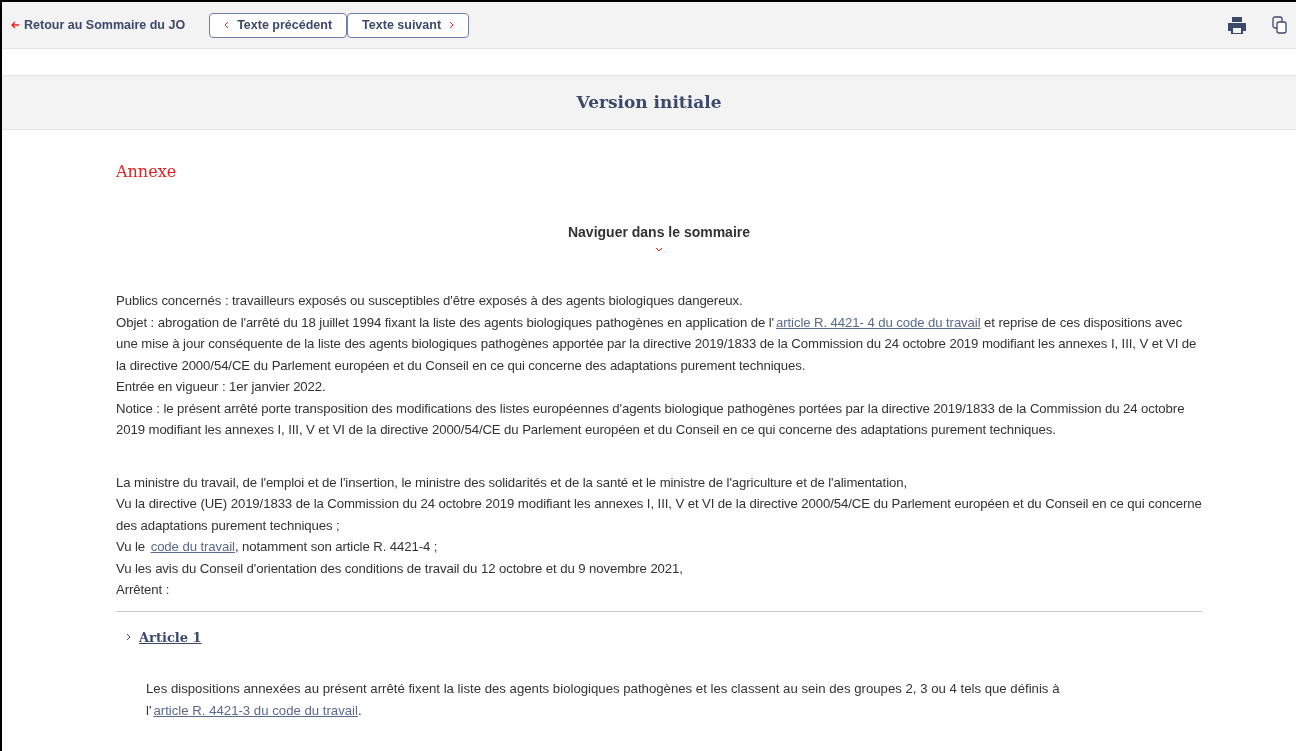 The width and height of the screenshot is (1296, 751). Describe the element at coordinates (143, 590) in the screenshot. I see `preamble-text: Arrêtent :` at that location.